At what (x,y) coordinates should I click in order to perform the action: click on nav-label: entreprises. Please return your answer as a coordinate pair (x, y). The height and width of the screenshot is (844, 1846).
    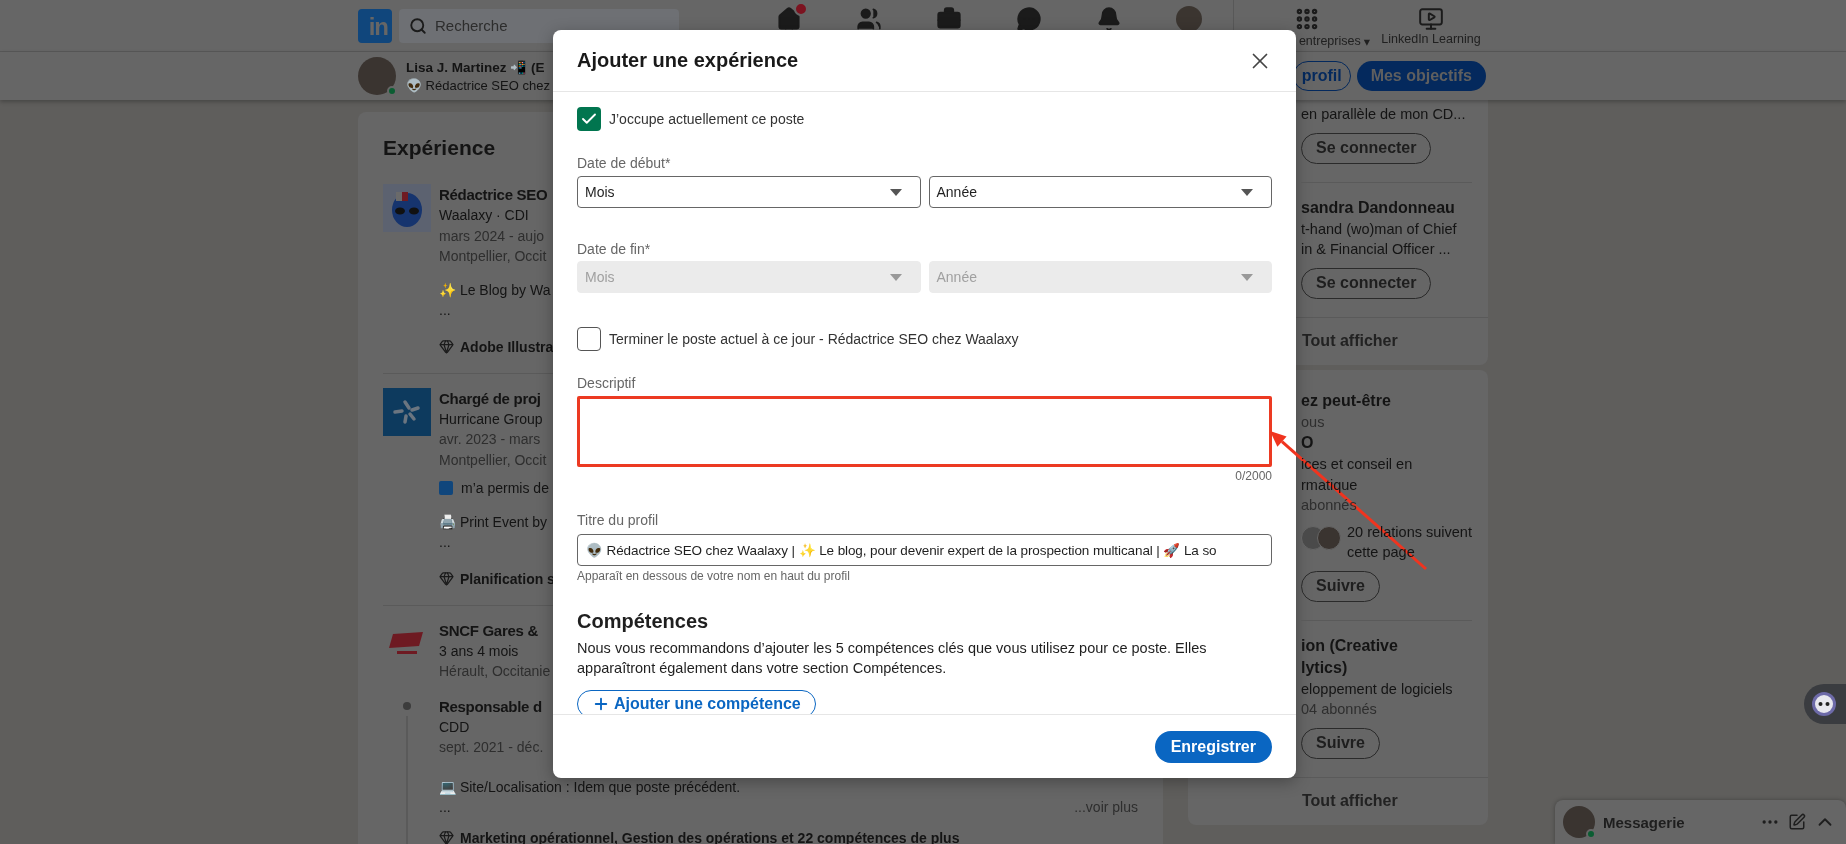
    Looking at the image, I should click on (1329, 41).